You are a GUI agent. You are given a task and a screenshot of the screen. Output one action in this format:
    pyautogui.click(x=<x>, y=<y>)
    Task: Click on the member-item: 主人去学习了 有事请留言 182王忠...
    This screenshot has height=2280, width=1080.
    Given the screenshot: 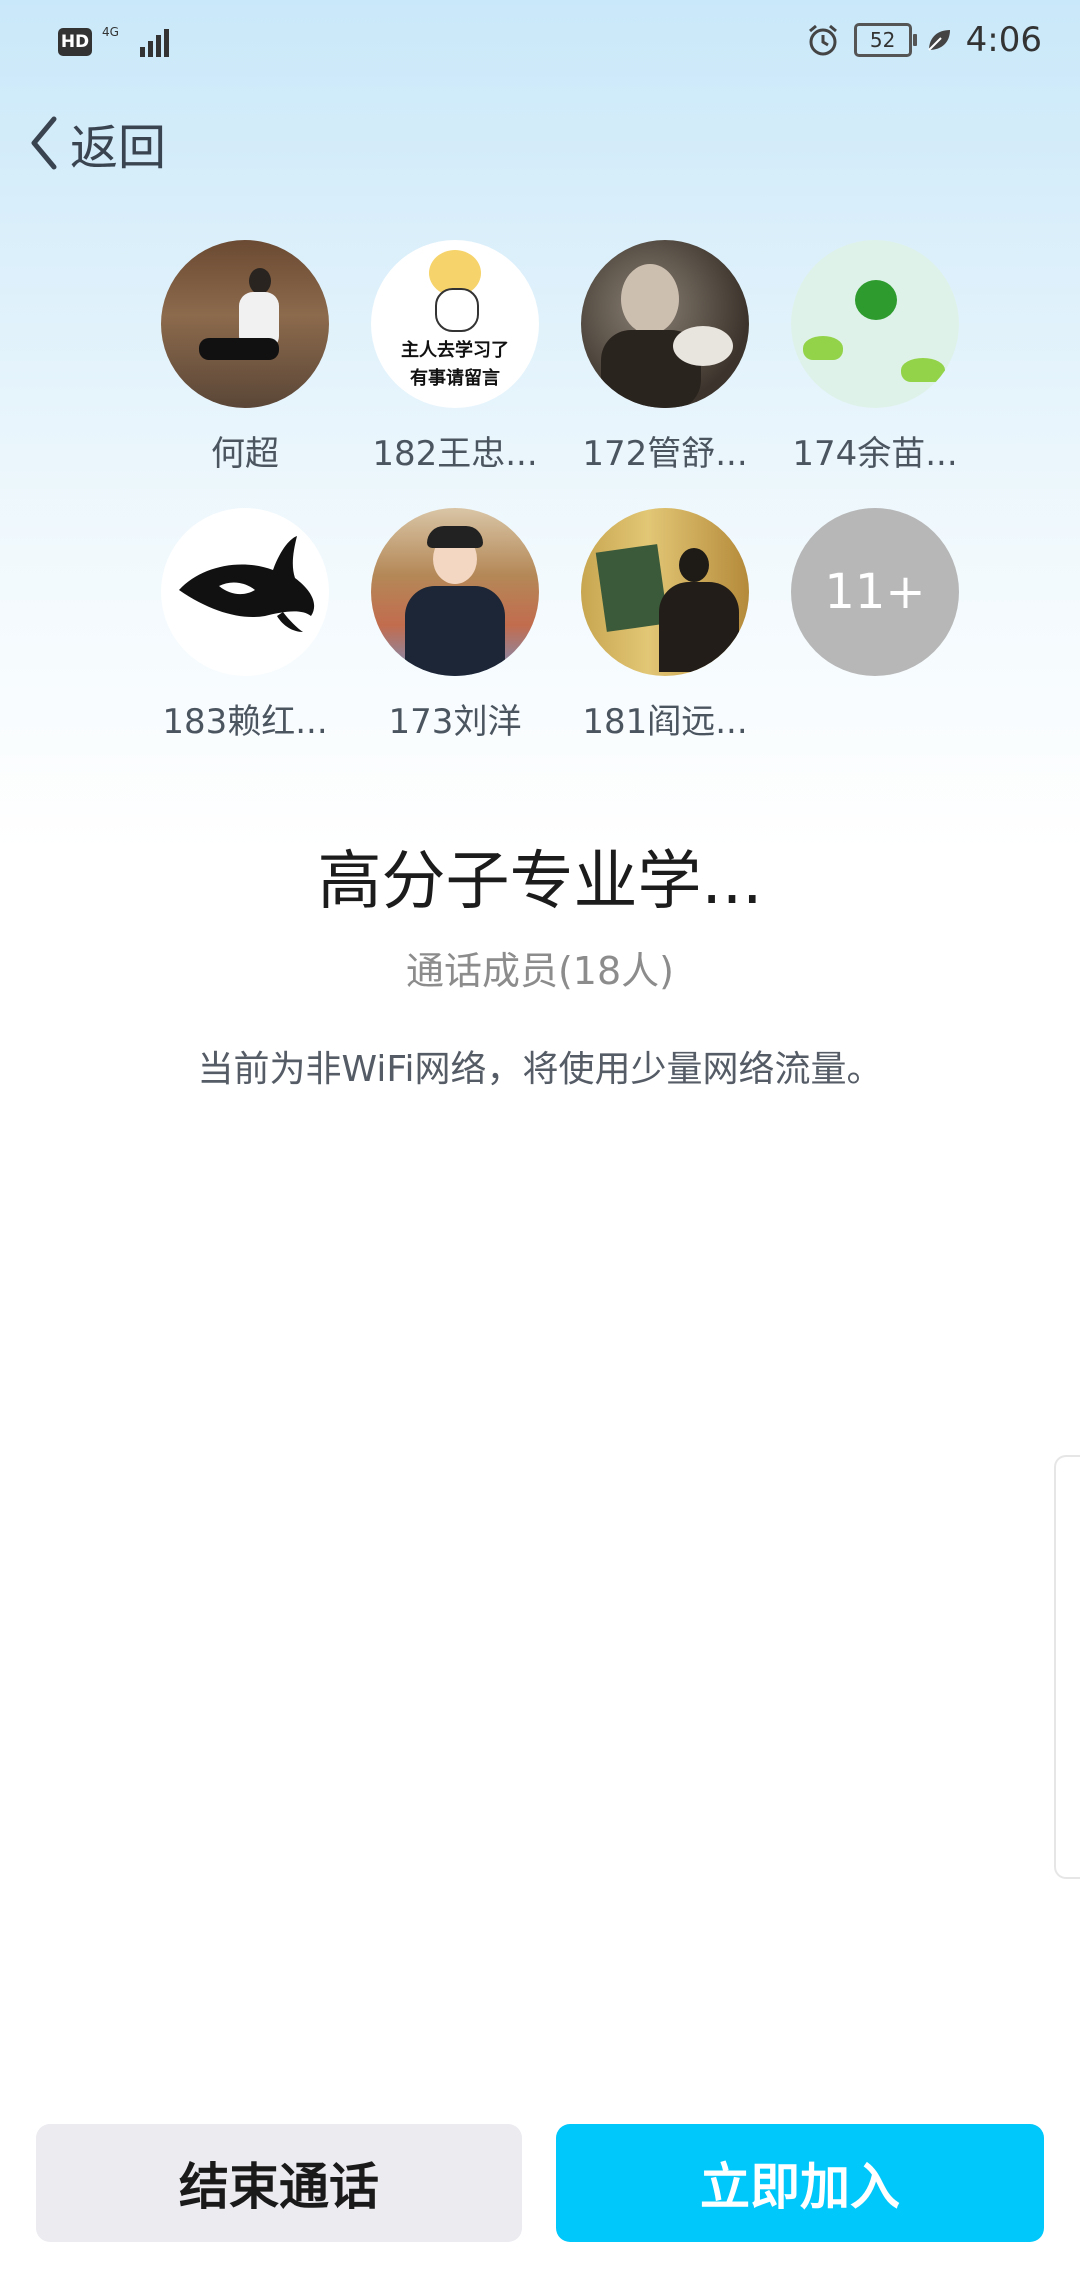 What is the action you would take?
    pyautogui.click(x=455, y=357)
    